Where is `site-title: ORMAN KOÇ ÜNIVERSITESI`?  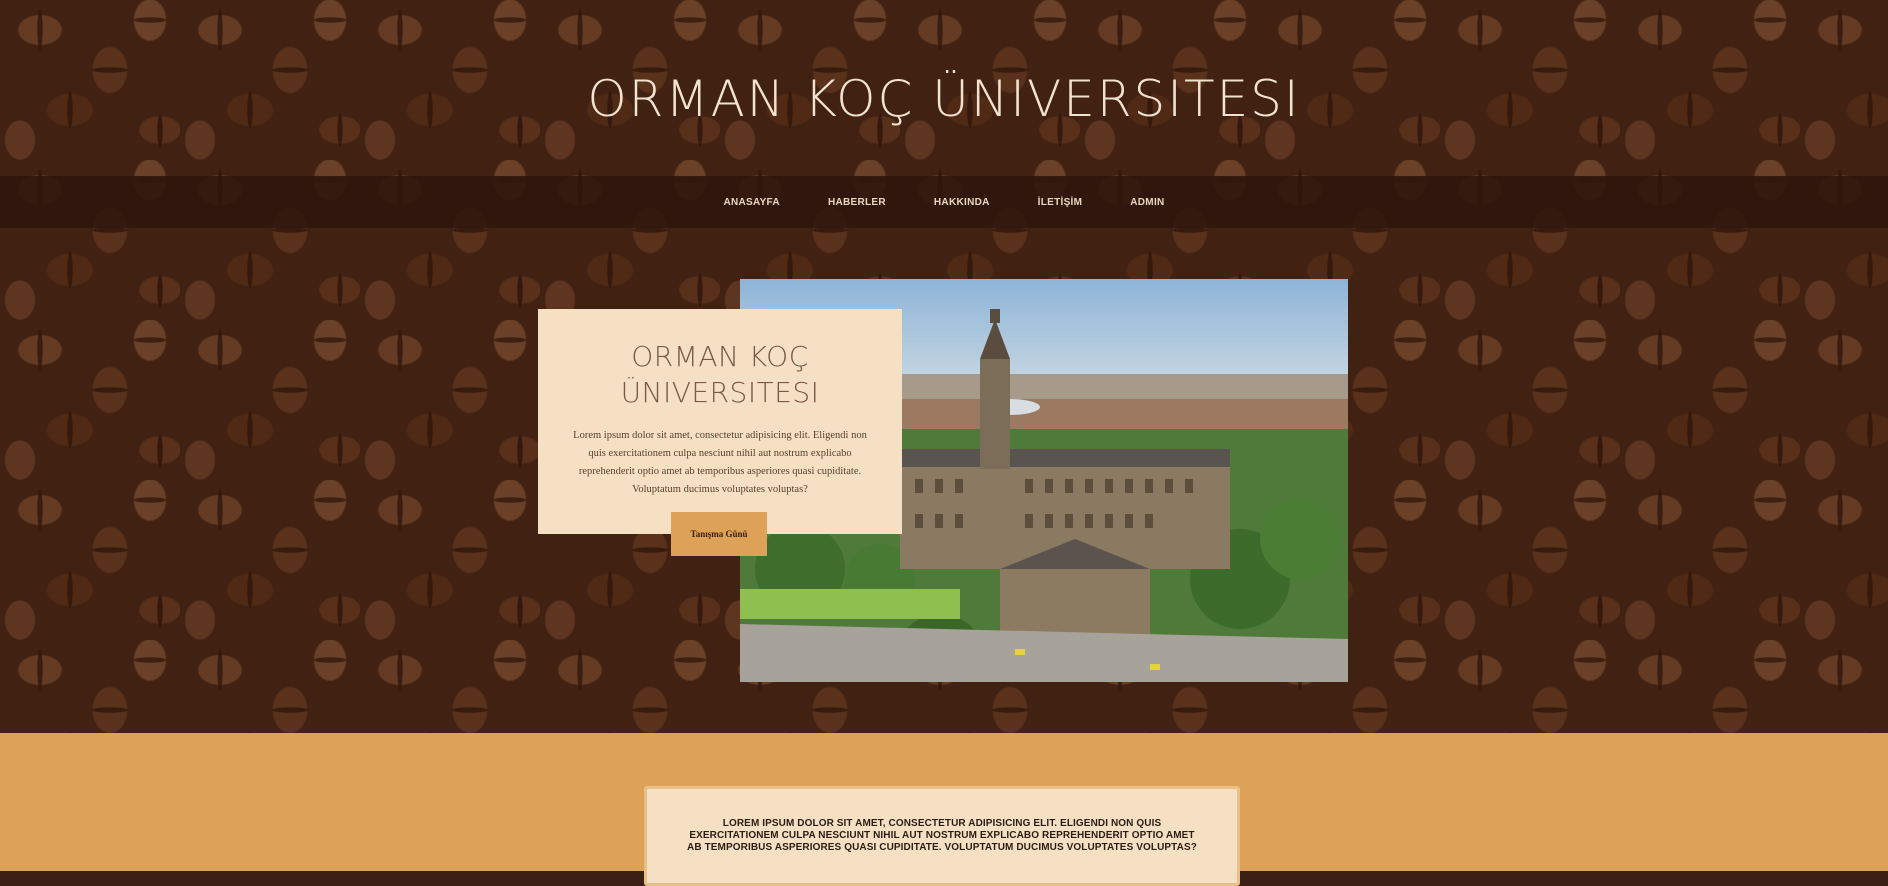
site-title: ORMAN KOÇ ÜNIVERSITESI is located at coordinates (944, 99).